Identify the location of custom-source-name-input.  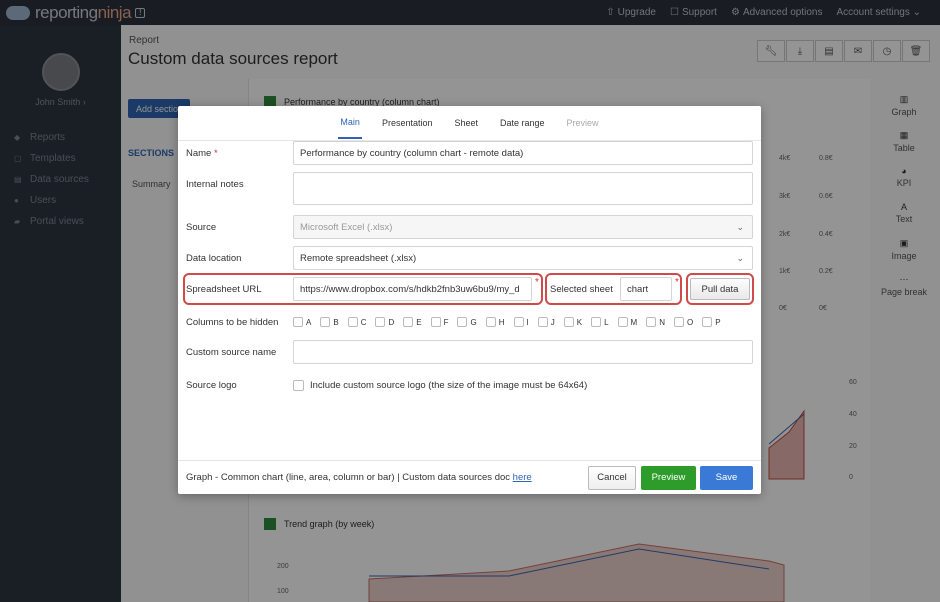
(523, 352).